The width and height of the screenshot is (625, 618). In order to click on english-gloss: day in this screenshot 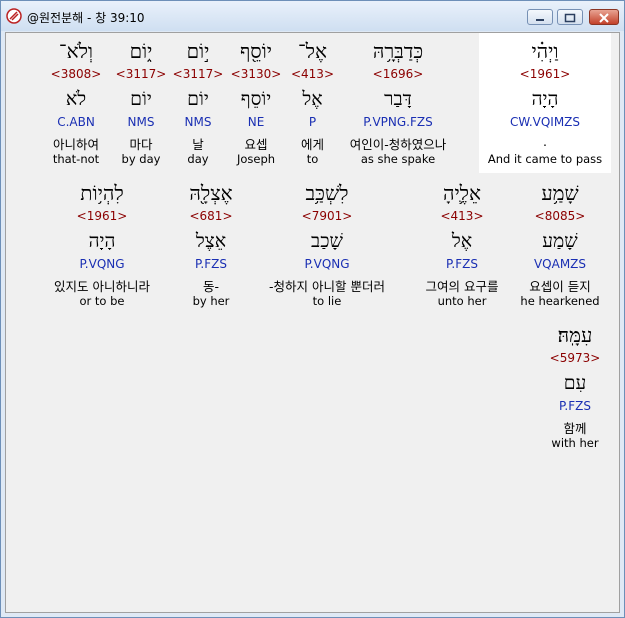, I will do `click(198, 159)`.